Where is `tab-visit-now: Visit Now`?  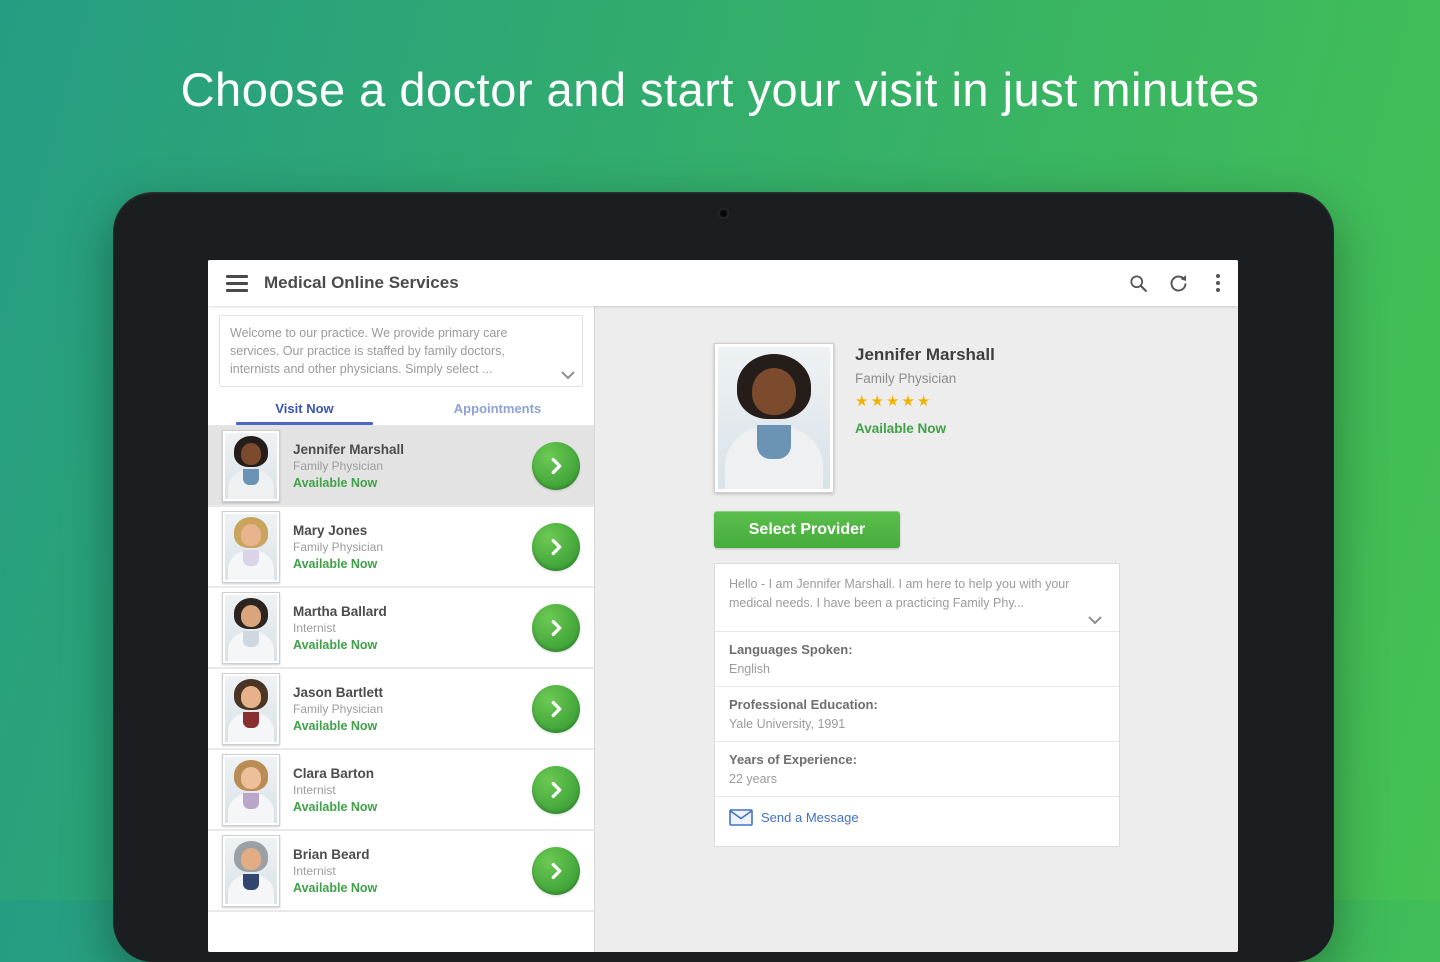 tab-visit-now: Visit Now is located at coordinates (304, 408).